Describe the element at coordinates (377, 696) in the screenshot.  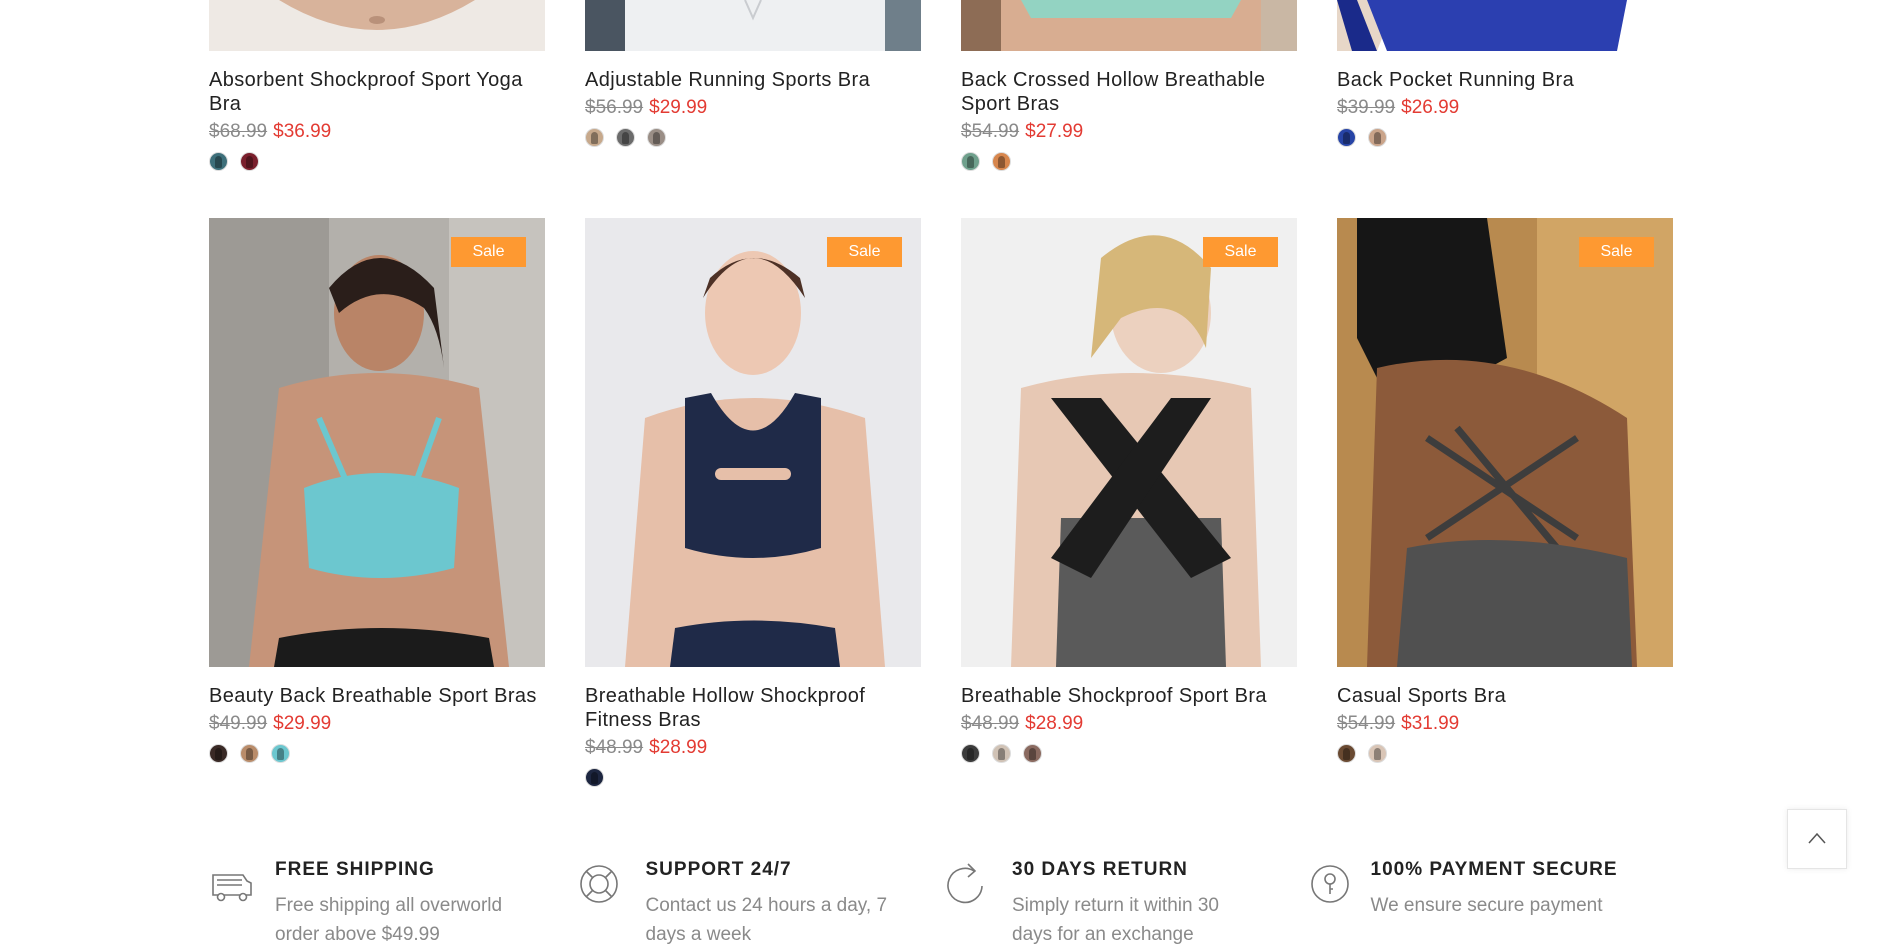
I see `product-title: Beauty Back Breathable Sport Bras` at that location.